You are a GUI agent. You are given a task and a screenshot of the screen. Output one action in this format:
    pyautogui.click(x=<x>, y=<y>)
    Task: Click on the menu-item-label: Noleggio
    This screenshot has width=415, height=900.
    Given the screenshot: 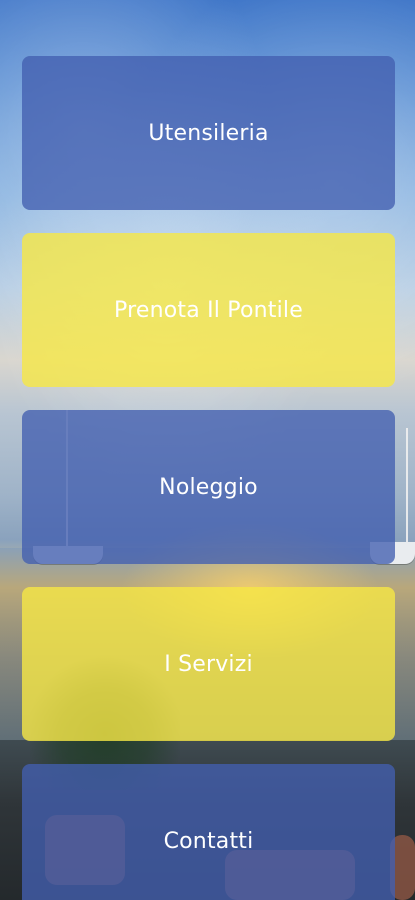 What is the action you would take?
    pyautogui.click(x=208, y=487)
    